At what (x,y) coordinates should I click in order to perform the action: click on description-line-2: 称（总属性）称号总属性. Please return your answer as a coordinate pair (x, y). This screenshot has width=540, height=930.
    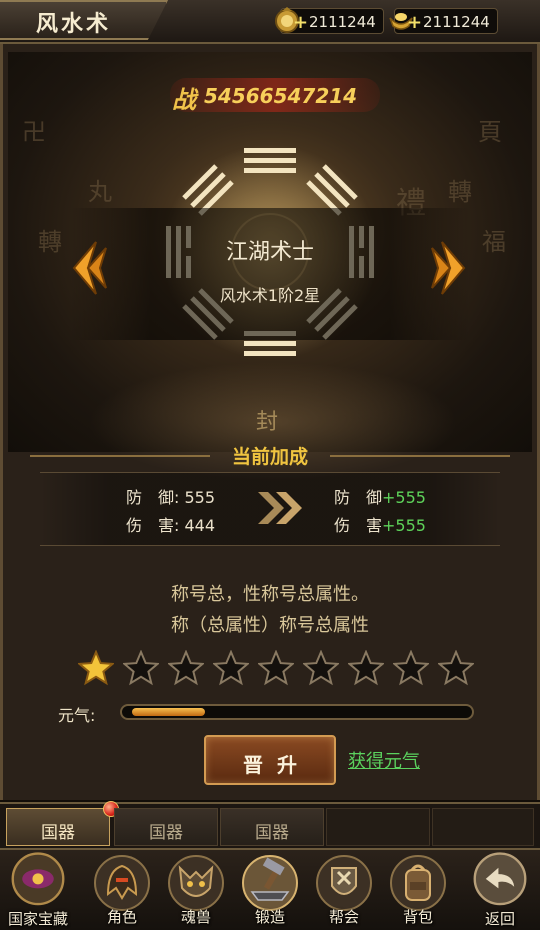
    Looking at the image, I should click on (270, 625).